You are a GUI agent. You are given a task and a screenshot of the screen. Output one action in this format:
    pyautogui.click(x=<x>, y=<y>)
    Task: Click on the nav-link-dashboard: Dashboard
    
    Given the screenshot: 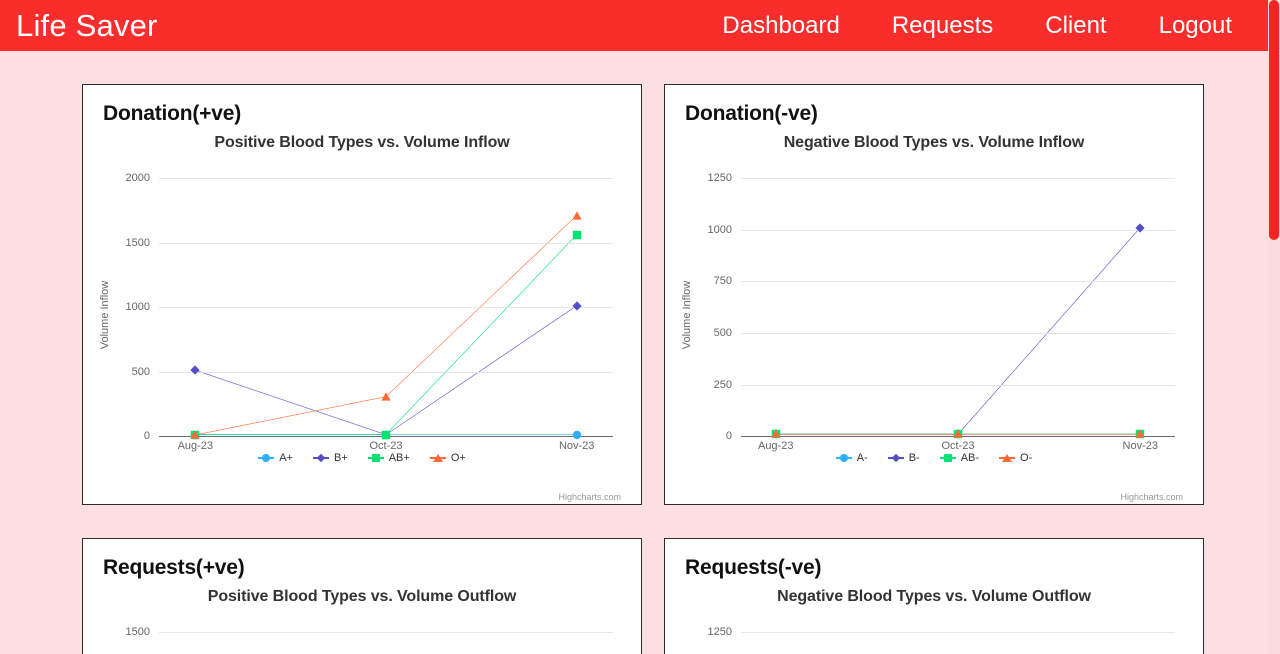 What is the action you would take?
    pyautogui.click(x=780, y=25)
    